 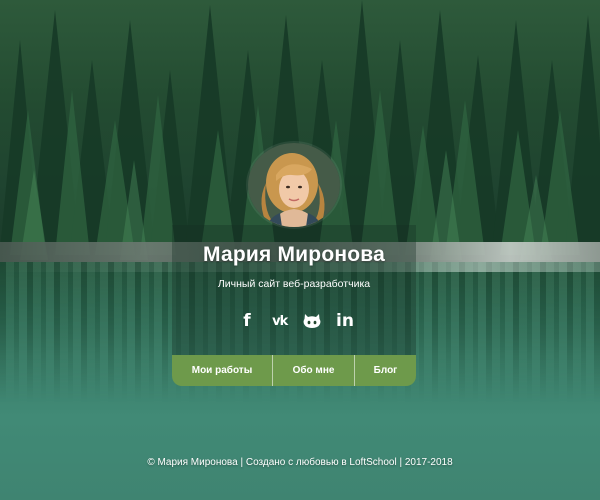 I want to click on linkedin-icon: in, so click(x=345, y=321).